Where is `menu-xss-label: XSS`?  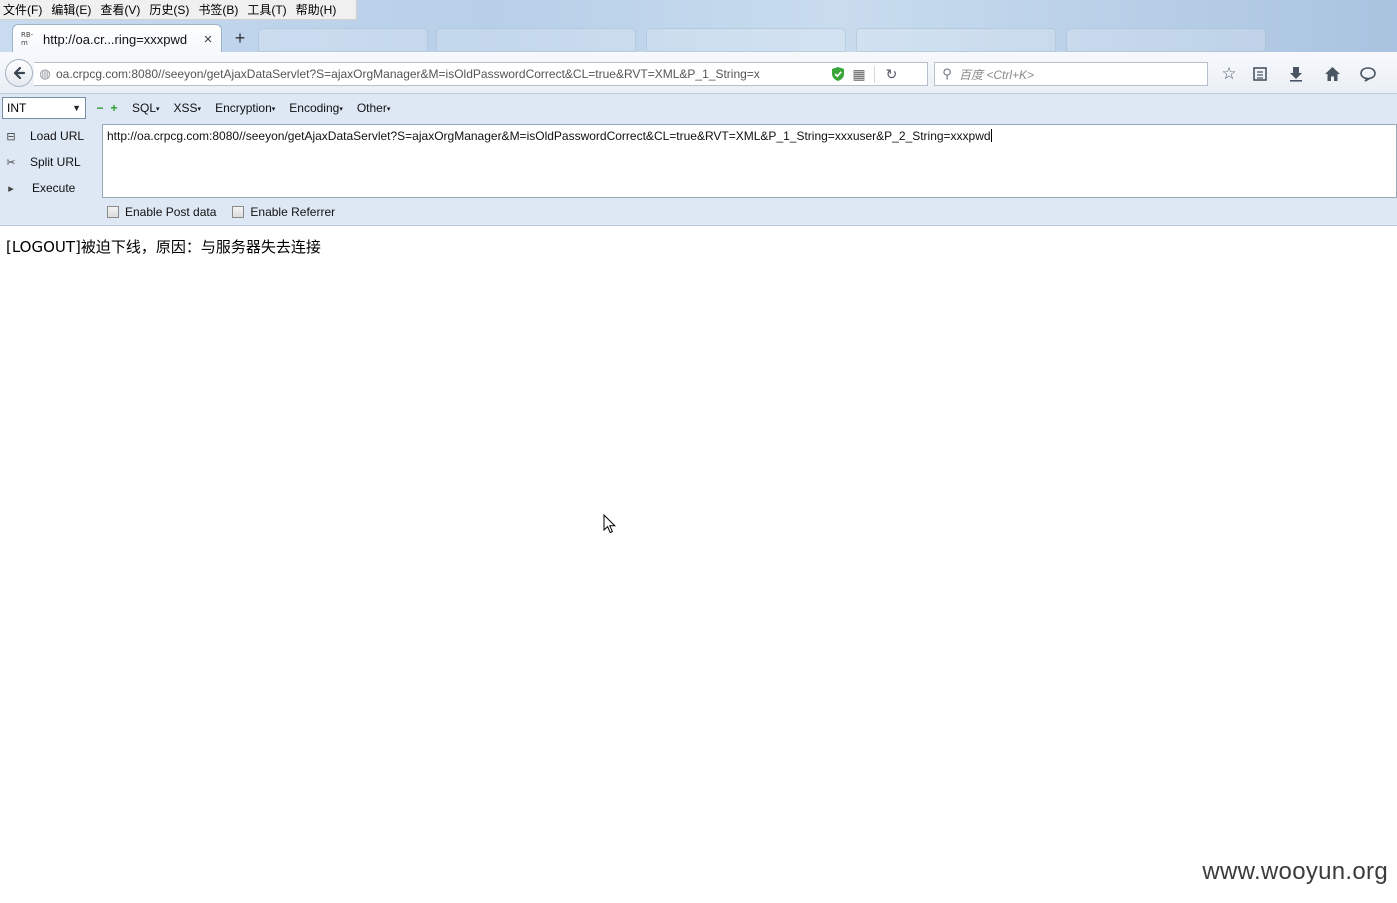 menu-xss-label: XSS is located at coordinates (185, 108).